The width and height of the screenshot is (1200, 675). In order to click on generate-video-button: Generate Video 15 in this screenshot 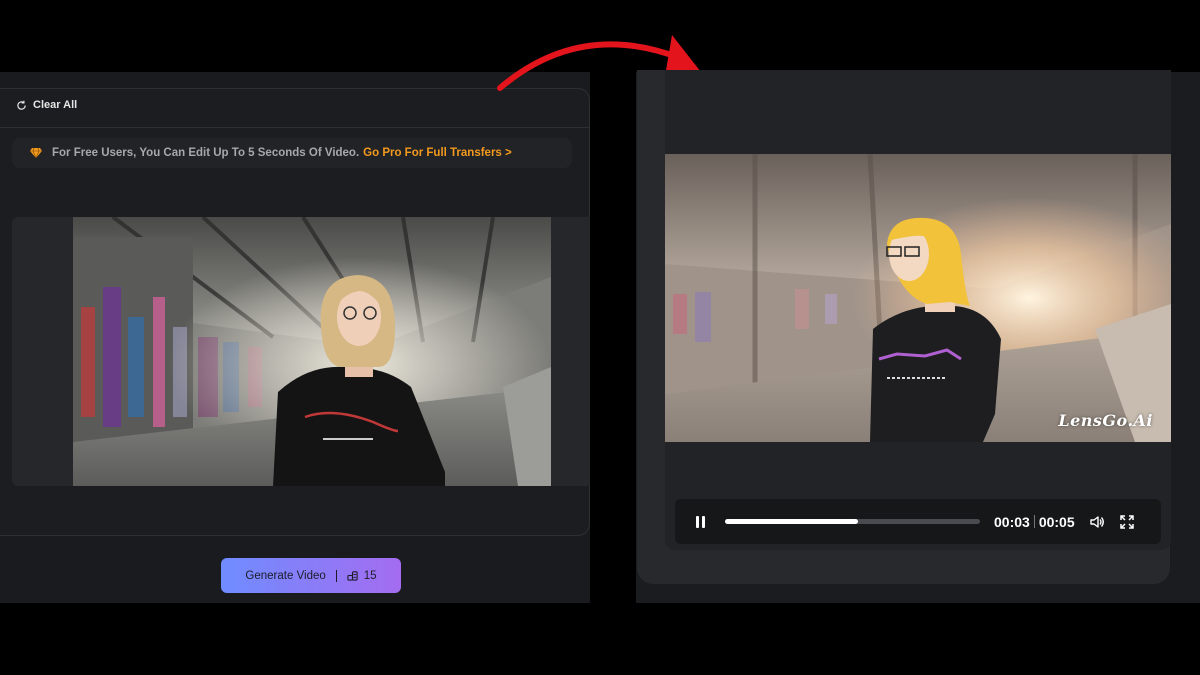, I will do `click(311, 575)`.